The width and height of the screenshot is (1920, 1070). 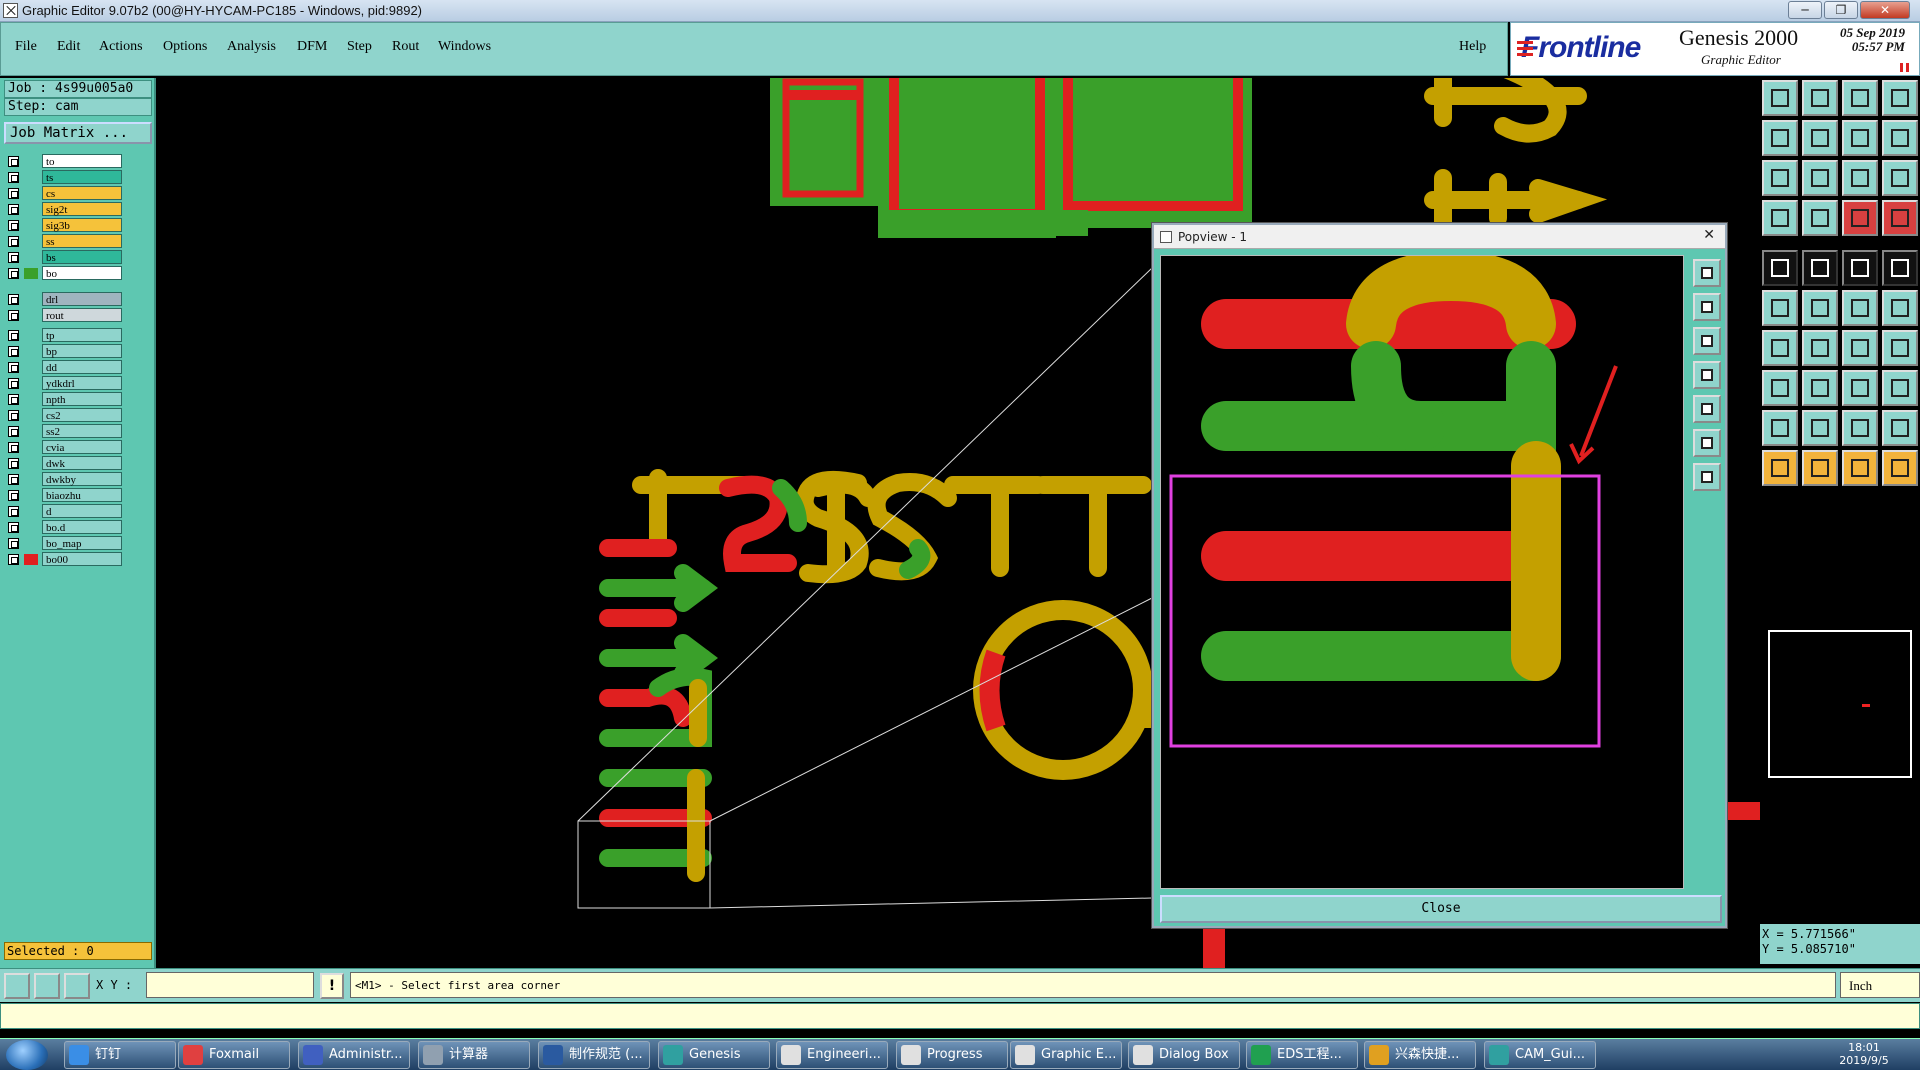 What do you see at coordinates (464, 47) in the screenshot?
I see `menu-windows: Windows` at bounding box center [464, 47].